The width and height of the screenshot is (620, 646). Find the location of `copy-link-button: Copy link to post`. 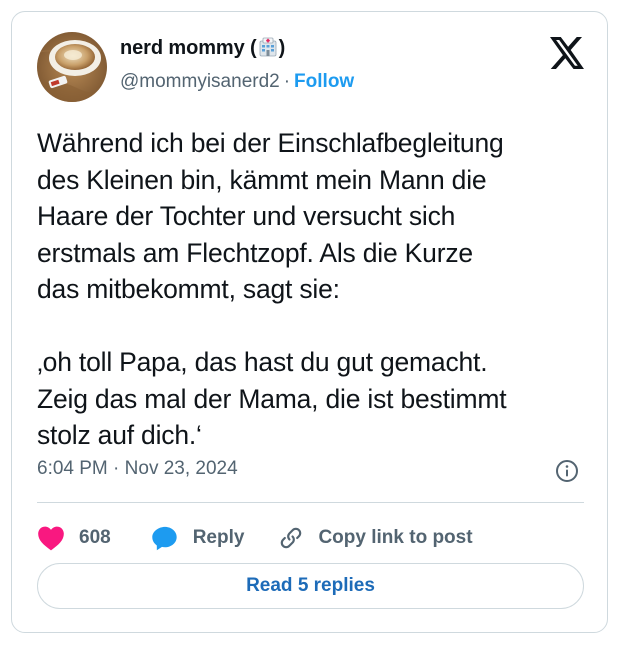

copy-link-button: Copy link to post is located at coordinates (375, 538).